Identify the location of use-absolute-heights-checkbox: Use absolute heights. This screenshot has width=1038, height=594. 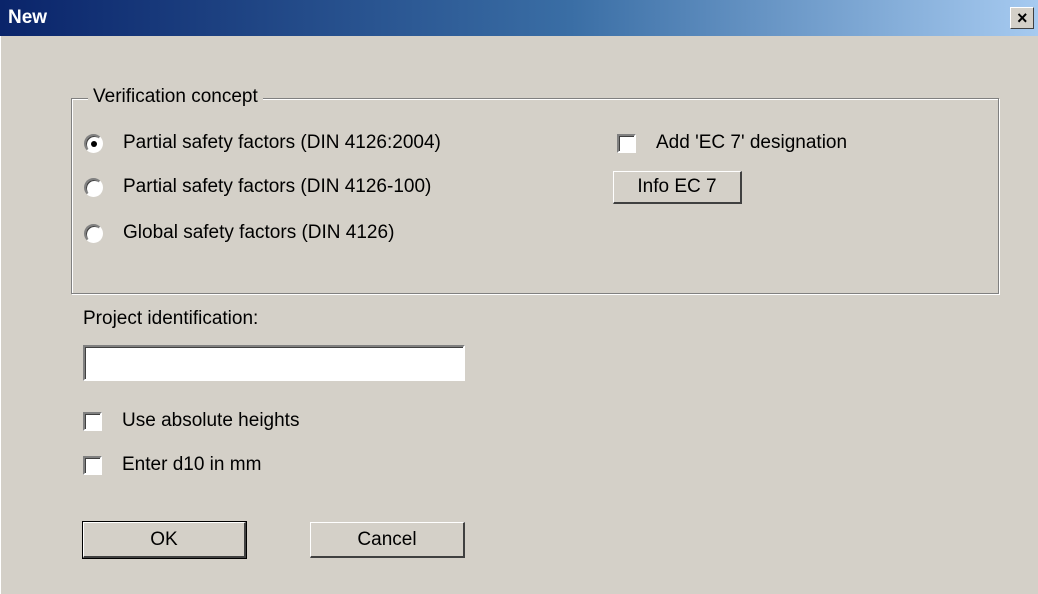
(191, 421).